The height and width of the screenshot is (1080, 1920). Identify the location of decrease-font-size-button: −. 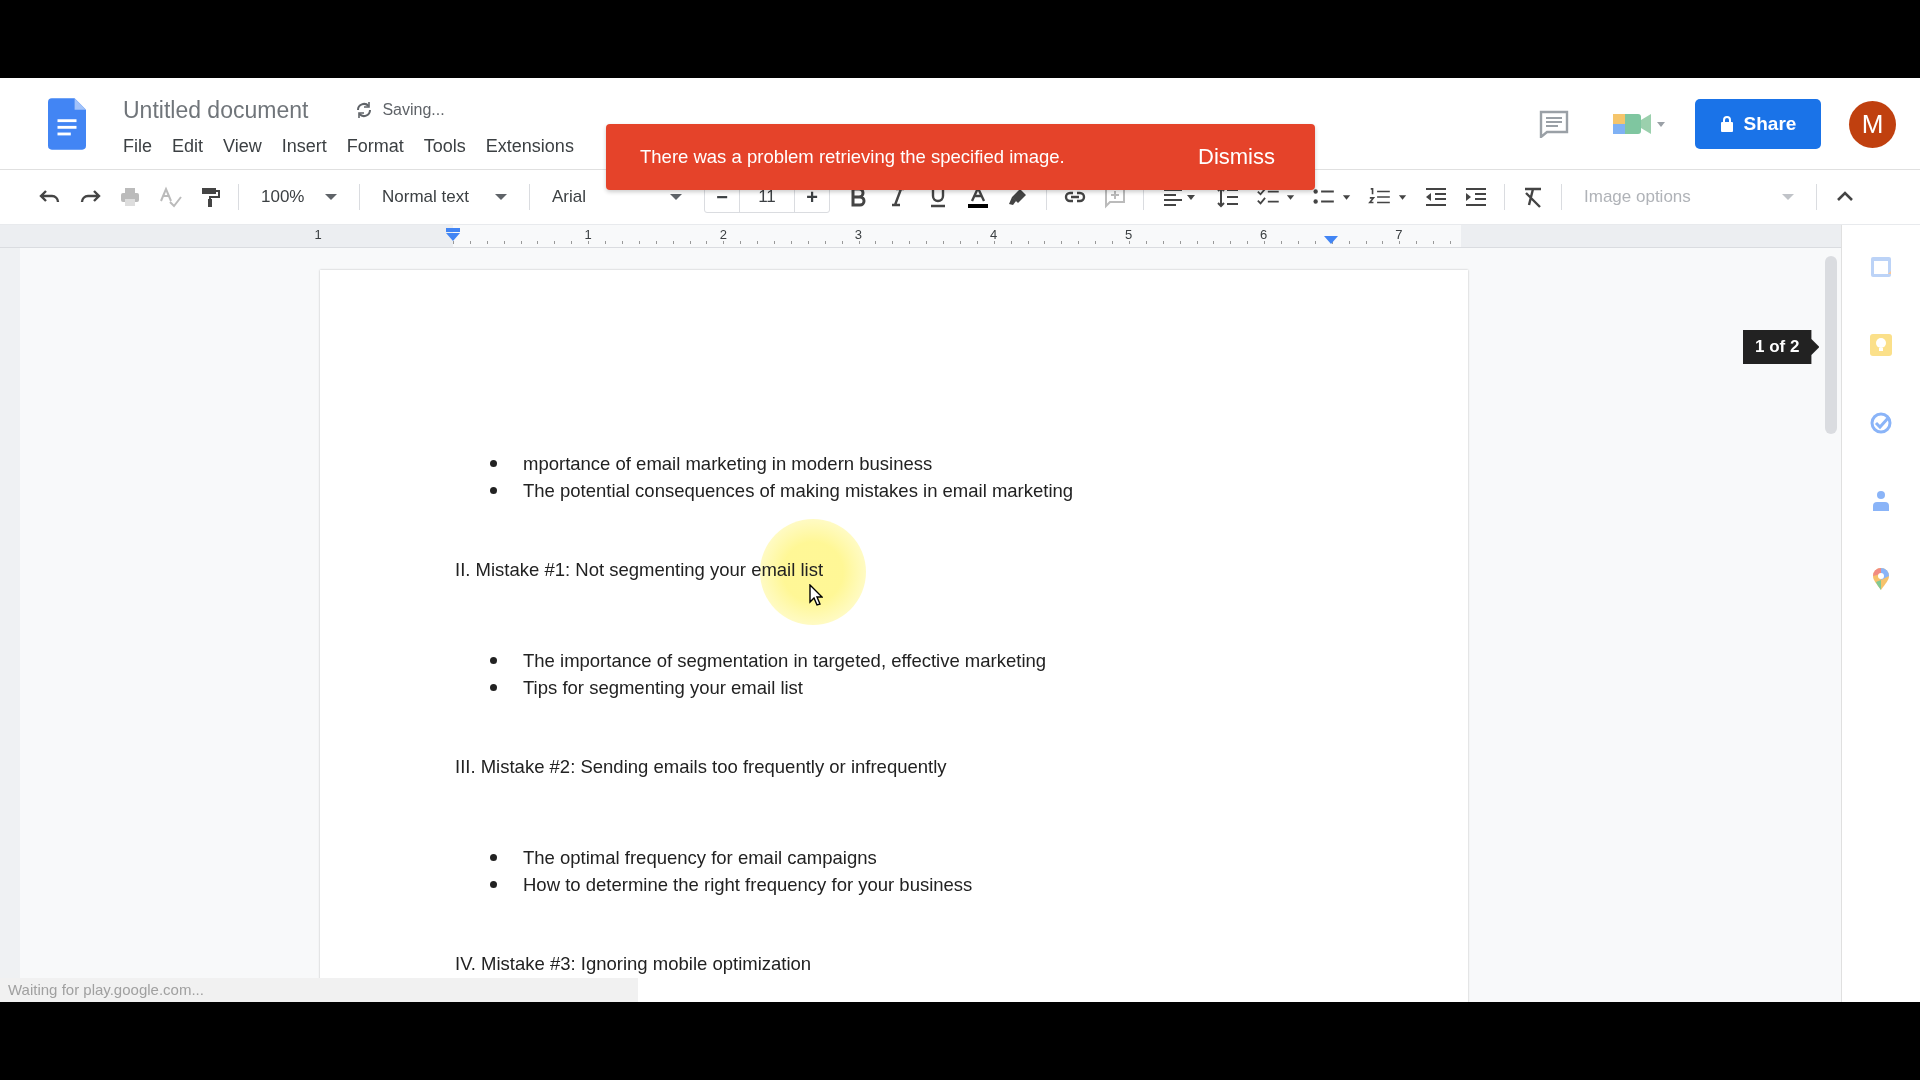
(722, 197).